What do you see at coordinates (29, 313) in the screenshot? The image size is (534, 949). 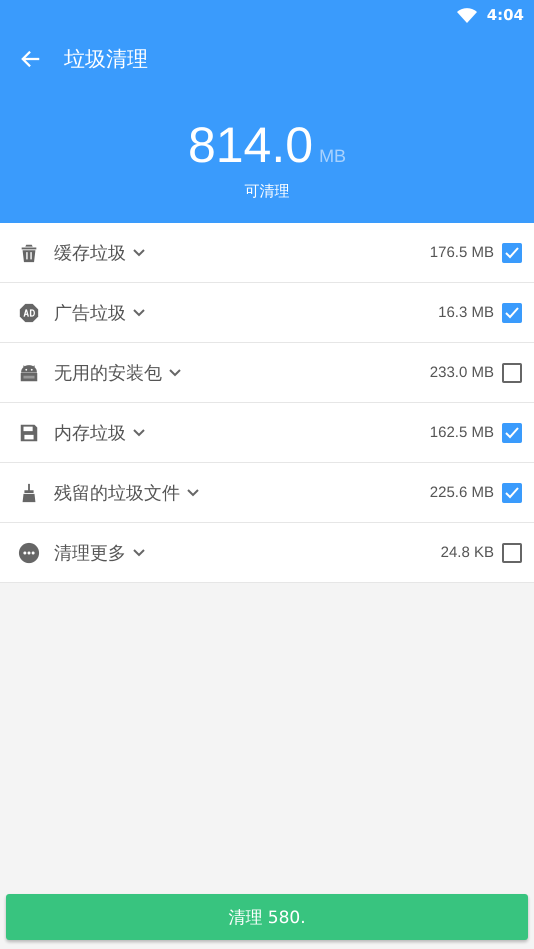 I see `ad-icon` at bounding box center [29, 313].